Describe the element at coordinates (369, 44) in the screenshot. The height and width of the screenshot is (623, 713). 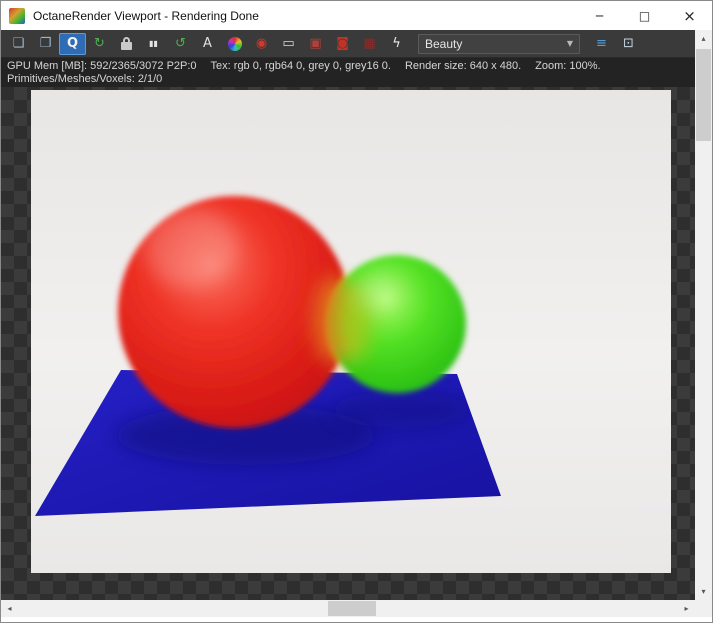
I see `film-camera-icon: ▦` at that location.